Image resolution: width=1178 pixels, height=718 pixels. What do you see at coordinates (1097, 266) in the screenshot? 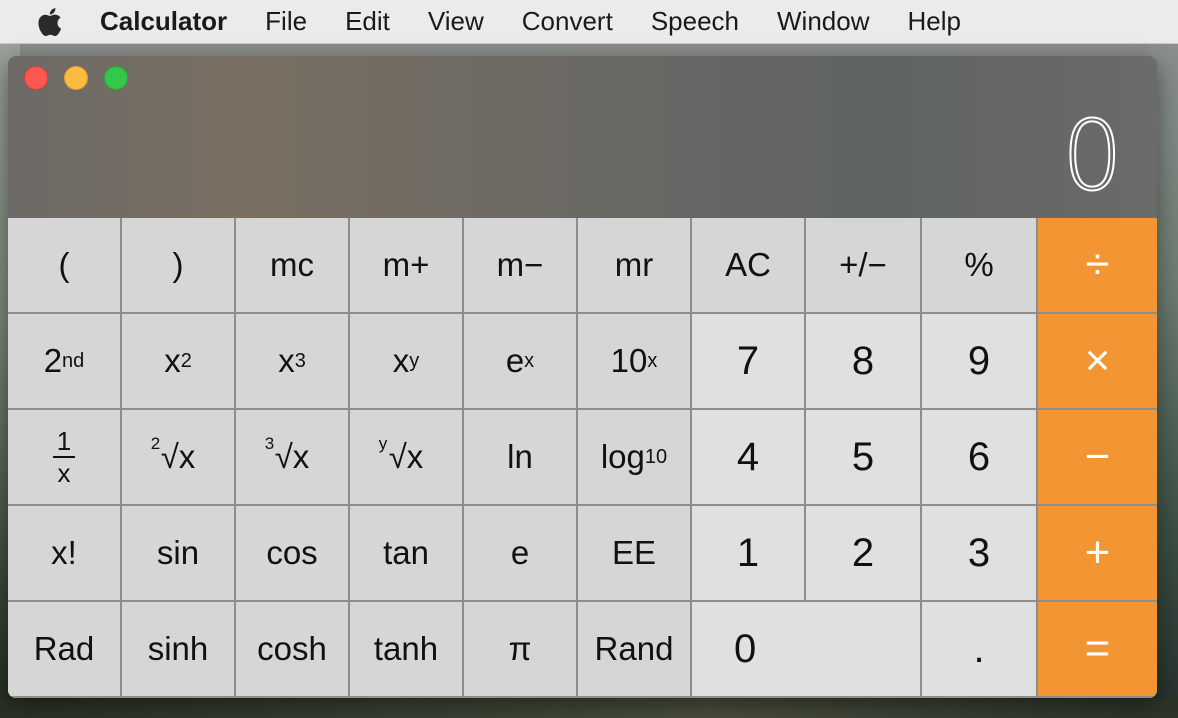
I see `divide-key: ÷` at bounding box center [1097, 266].